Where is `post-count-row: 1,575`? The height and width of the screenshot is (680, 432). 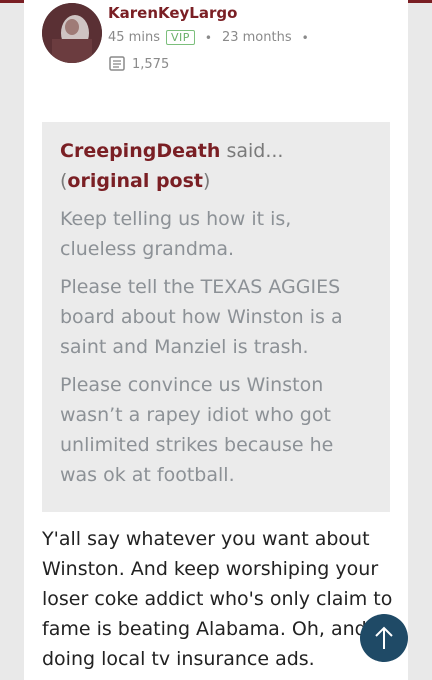 post-count-row: 1,575 is located at coordinates (138, 64).